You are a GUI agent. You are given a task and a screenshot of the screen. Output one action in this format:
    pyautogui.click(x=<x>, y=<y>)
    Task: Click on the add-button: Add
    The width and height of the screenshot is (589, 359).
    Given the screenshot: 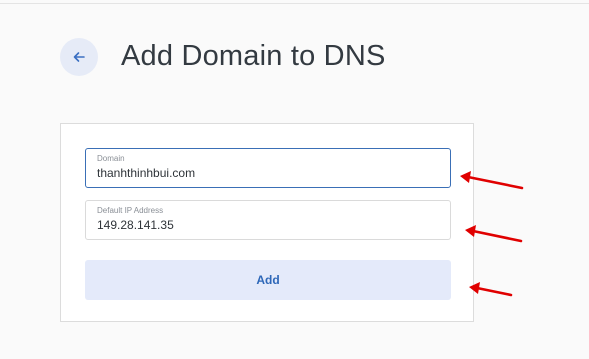 What is the action you would take?
    pyautogui.click(x=268, y=280)
    